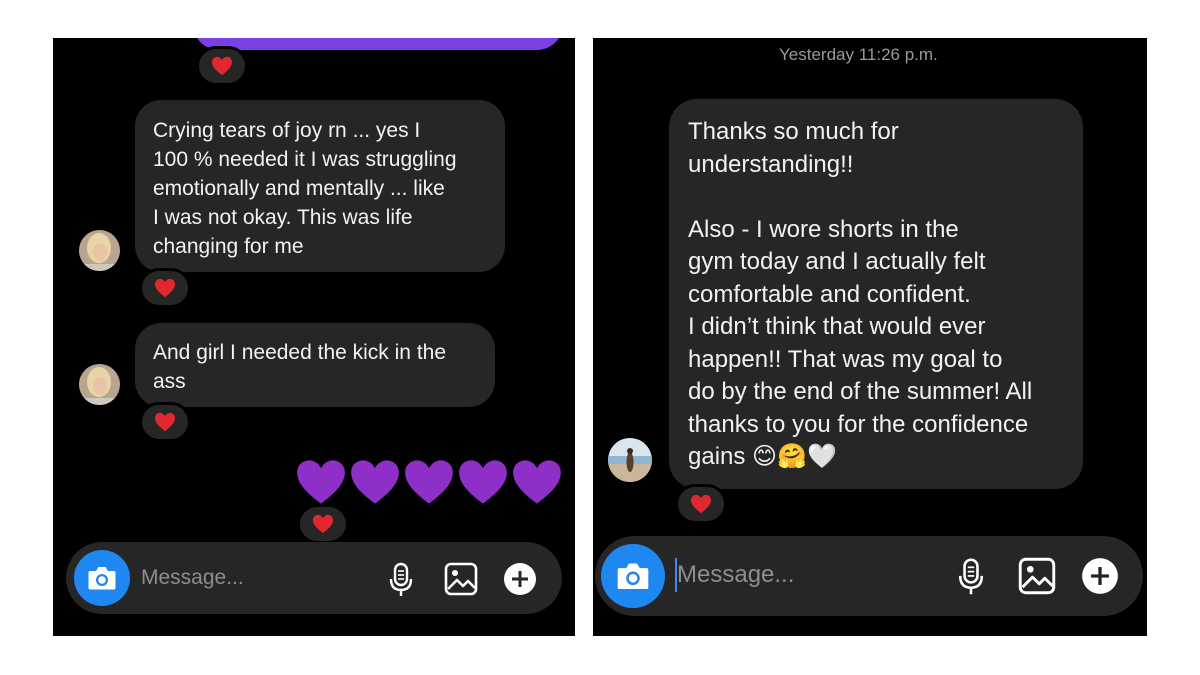 This screenshot has height=675, width=1200. Describe the element at coordinates (378, 44) in the screenshot. I see `sent-message-bubble` at that location.